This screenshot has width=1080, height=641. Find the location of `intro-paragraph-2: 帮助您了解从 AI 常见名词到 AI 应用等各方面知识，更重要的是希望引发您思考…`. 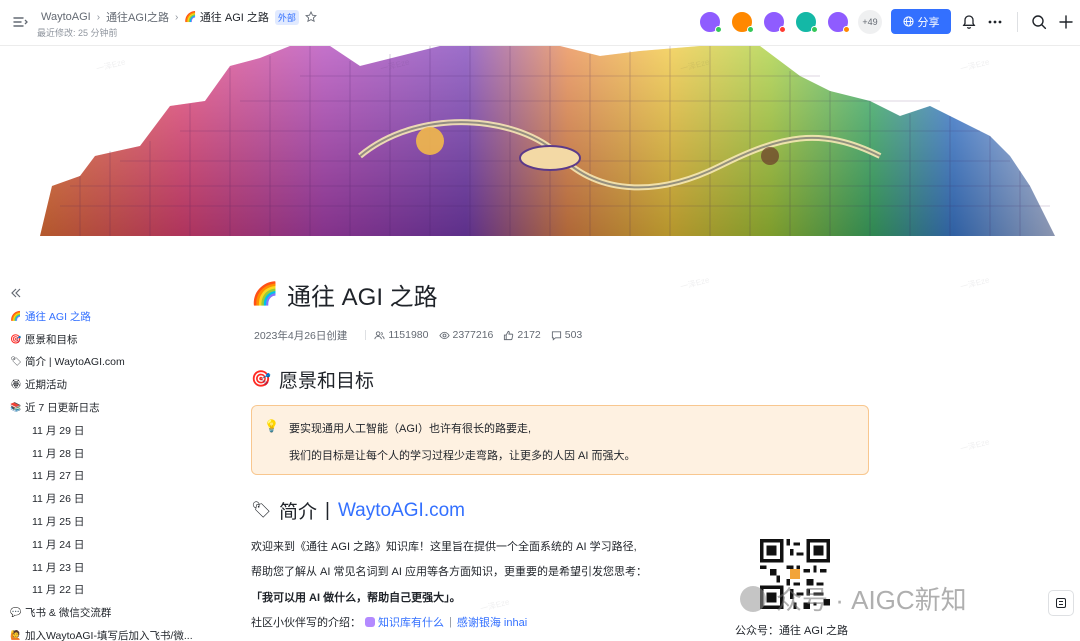

intro-paragraph-2: 帮助您了解从 AI 常见名词到 AI 应用等各方面知识，更重要的是希望引发您思考… is located at coordinates (449, 572).